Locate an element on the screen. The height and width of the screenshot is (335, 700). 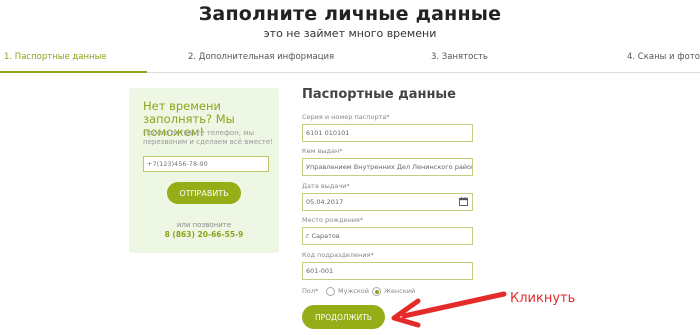
callback-phone-input is located at coordinates (206, 164).